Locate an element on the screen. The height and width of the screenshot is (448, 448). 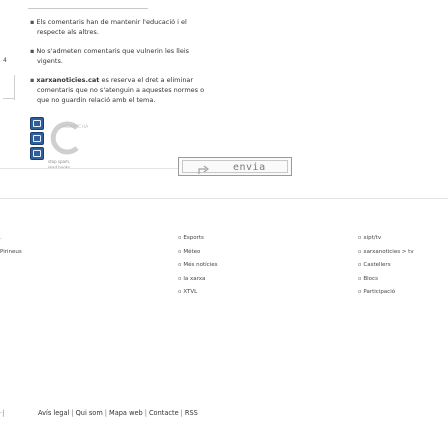
audio-icon is located at coordinates (37, 138).